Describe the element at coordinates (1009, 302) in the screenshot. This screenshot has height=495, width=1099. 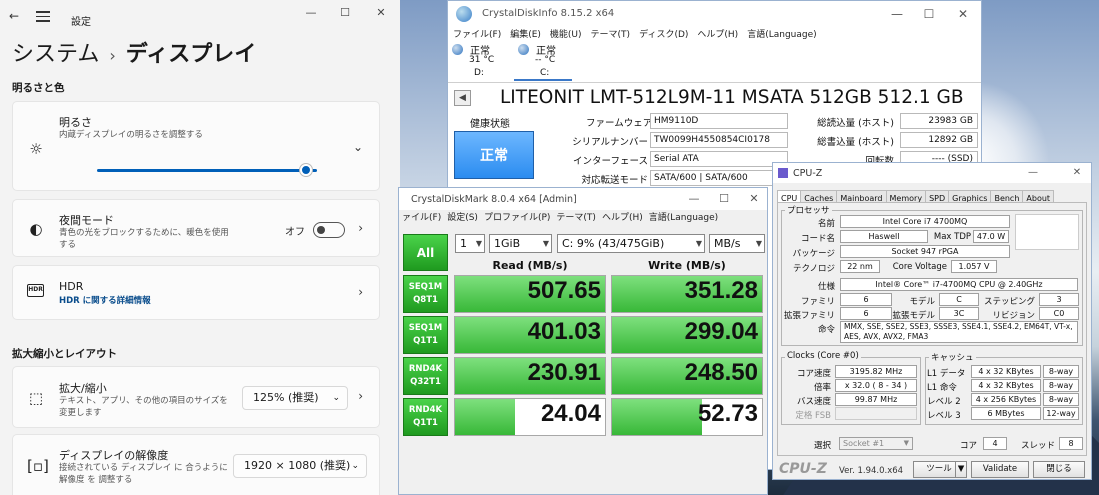
I see `stepping-label: ステッピング` at that location.